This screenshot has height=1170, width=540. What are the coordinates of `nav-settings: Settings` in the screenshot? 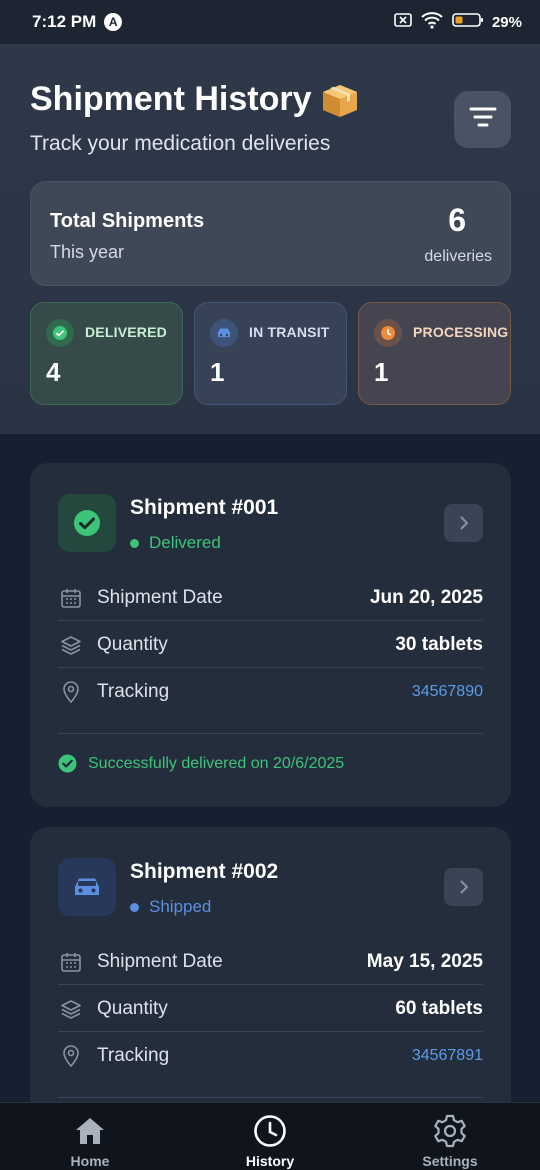 It's located at (450, 1136).